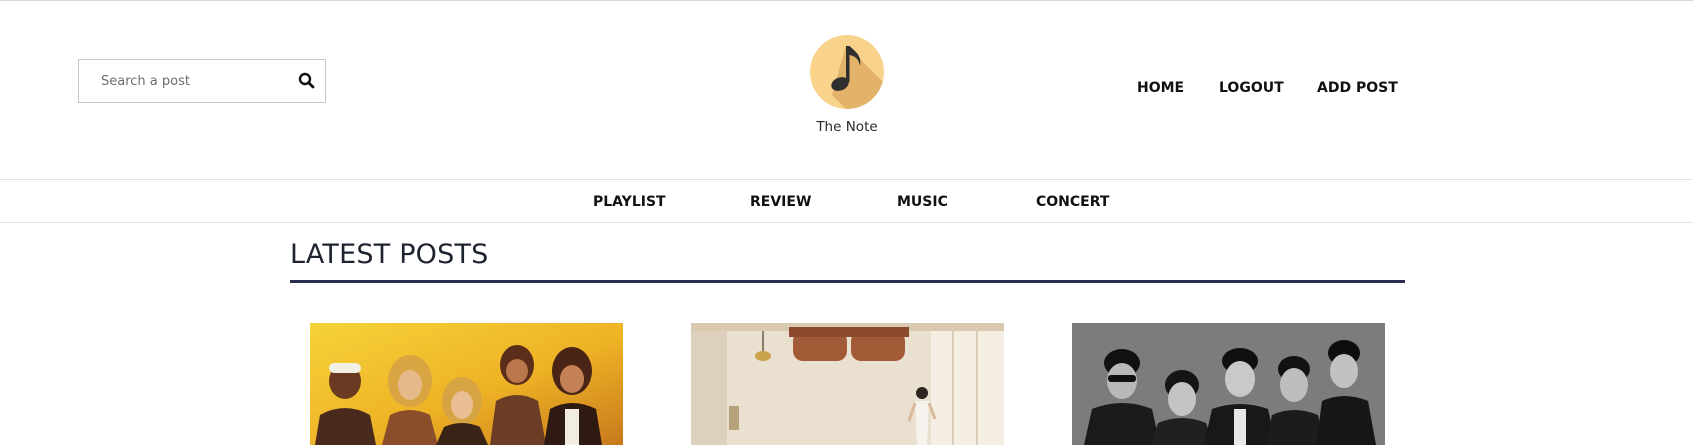 This screenshot has width=1693, height=445. I want to click on category-playlist: PLAYLIST, so click(629, 202).